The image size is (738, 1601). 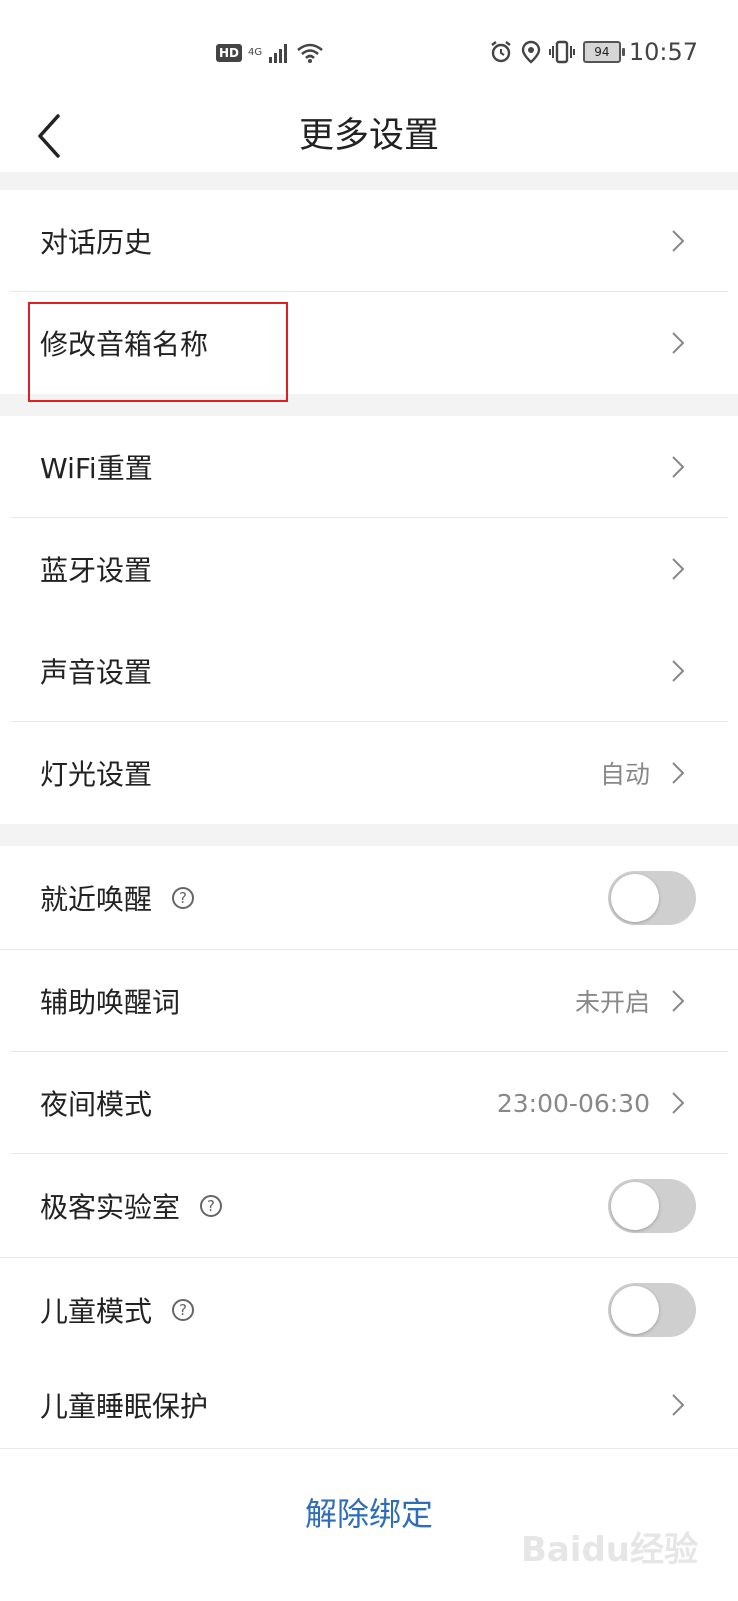 What do you see at coordinates (609, 1550) in the screenshot?
I see `watermark-logo: Baidu经验` at bounding box center [609, 1550].